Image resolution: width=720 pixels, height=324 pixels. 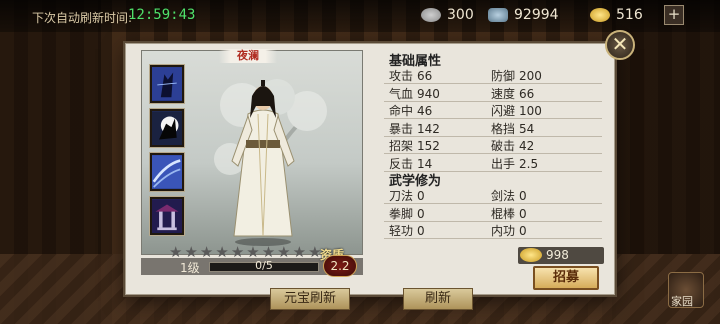 I want to click on refresh-timer: 12:59:43, so click(x=162, y=15).